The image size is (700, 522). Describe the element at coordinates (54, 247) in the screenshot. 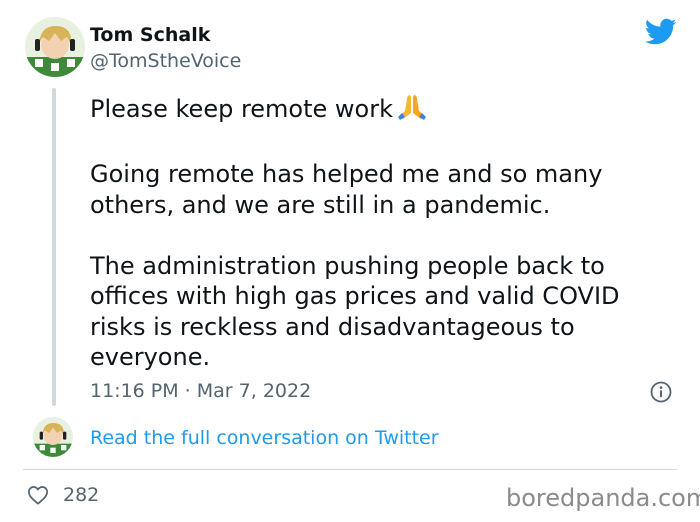

I see `thread-line` at that location.